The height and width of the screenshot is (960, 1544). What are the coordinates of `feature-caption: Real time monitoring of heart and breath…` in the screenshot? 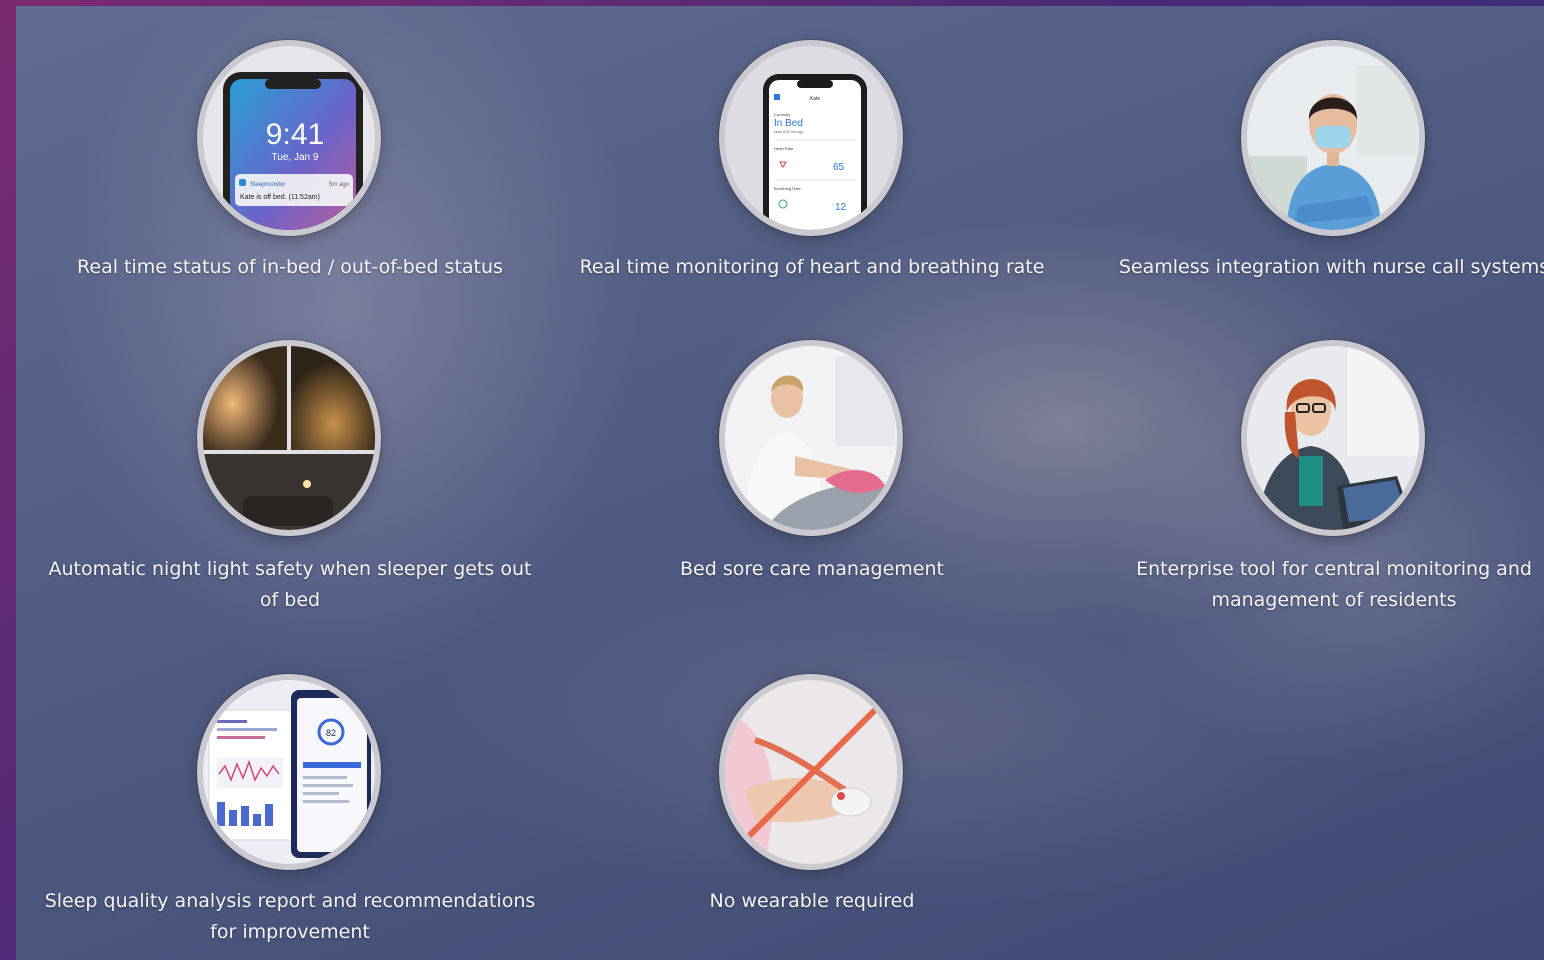 It's located at (812, 267).